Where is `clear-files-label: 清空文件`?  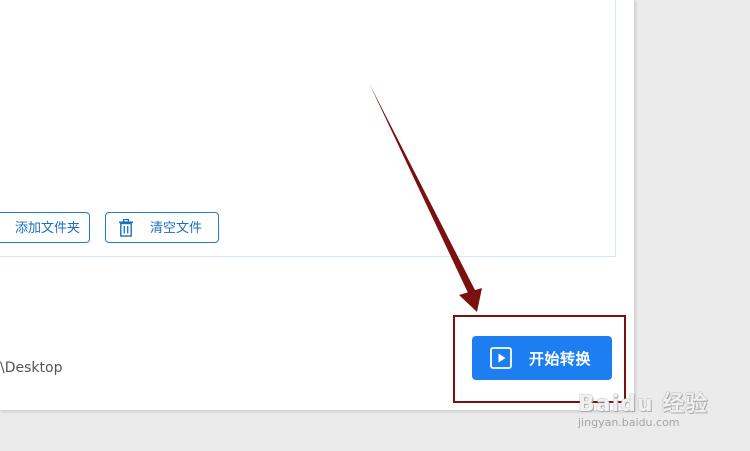
clear-files-label: 清空文件 is located at coordinates (176, 228).